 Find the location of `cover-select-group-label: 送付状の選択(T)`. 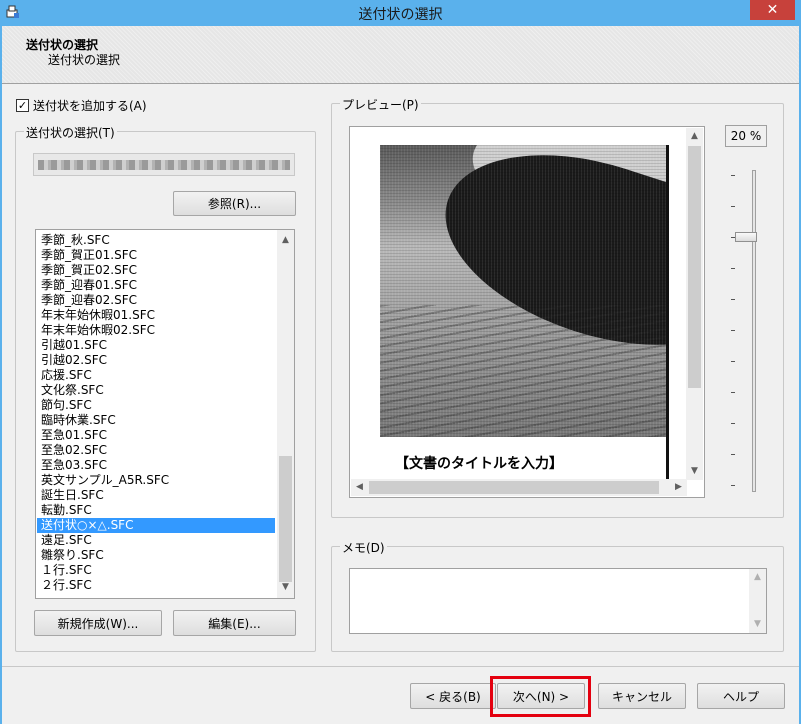

cover-select-group-label: 送付状の選択(T) is located at coordinates (70, 132).